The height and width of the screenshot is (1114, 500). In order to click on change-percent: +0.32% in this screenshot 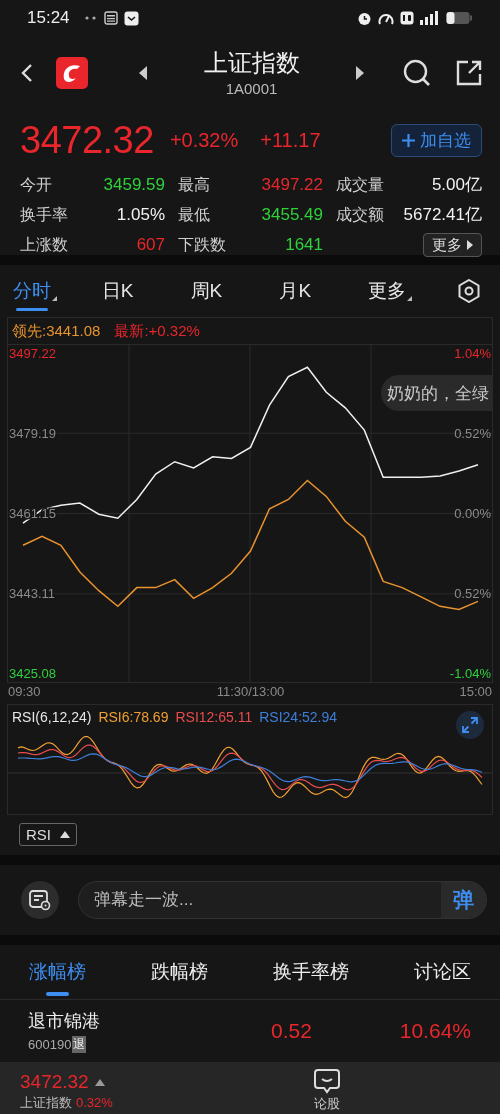, I will do `click(204, 140)`.